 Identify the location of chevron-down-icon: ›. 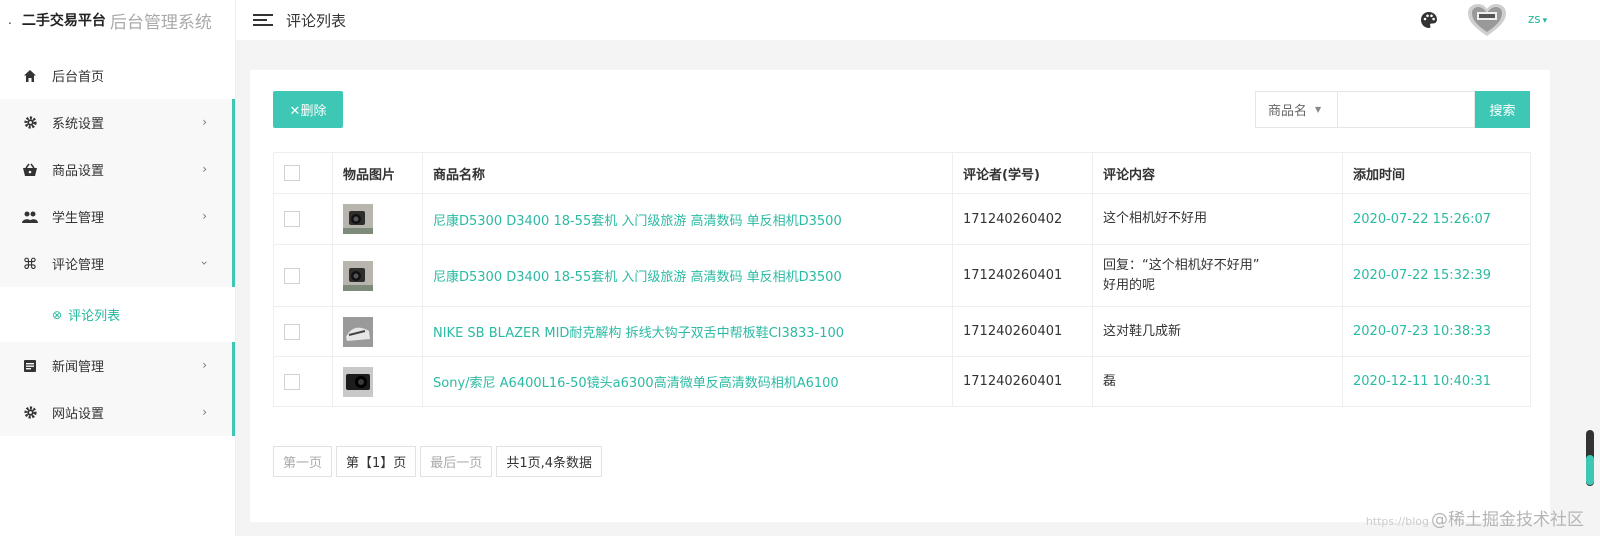
(204, 263).